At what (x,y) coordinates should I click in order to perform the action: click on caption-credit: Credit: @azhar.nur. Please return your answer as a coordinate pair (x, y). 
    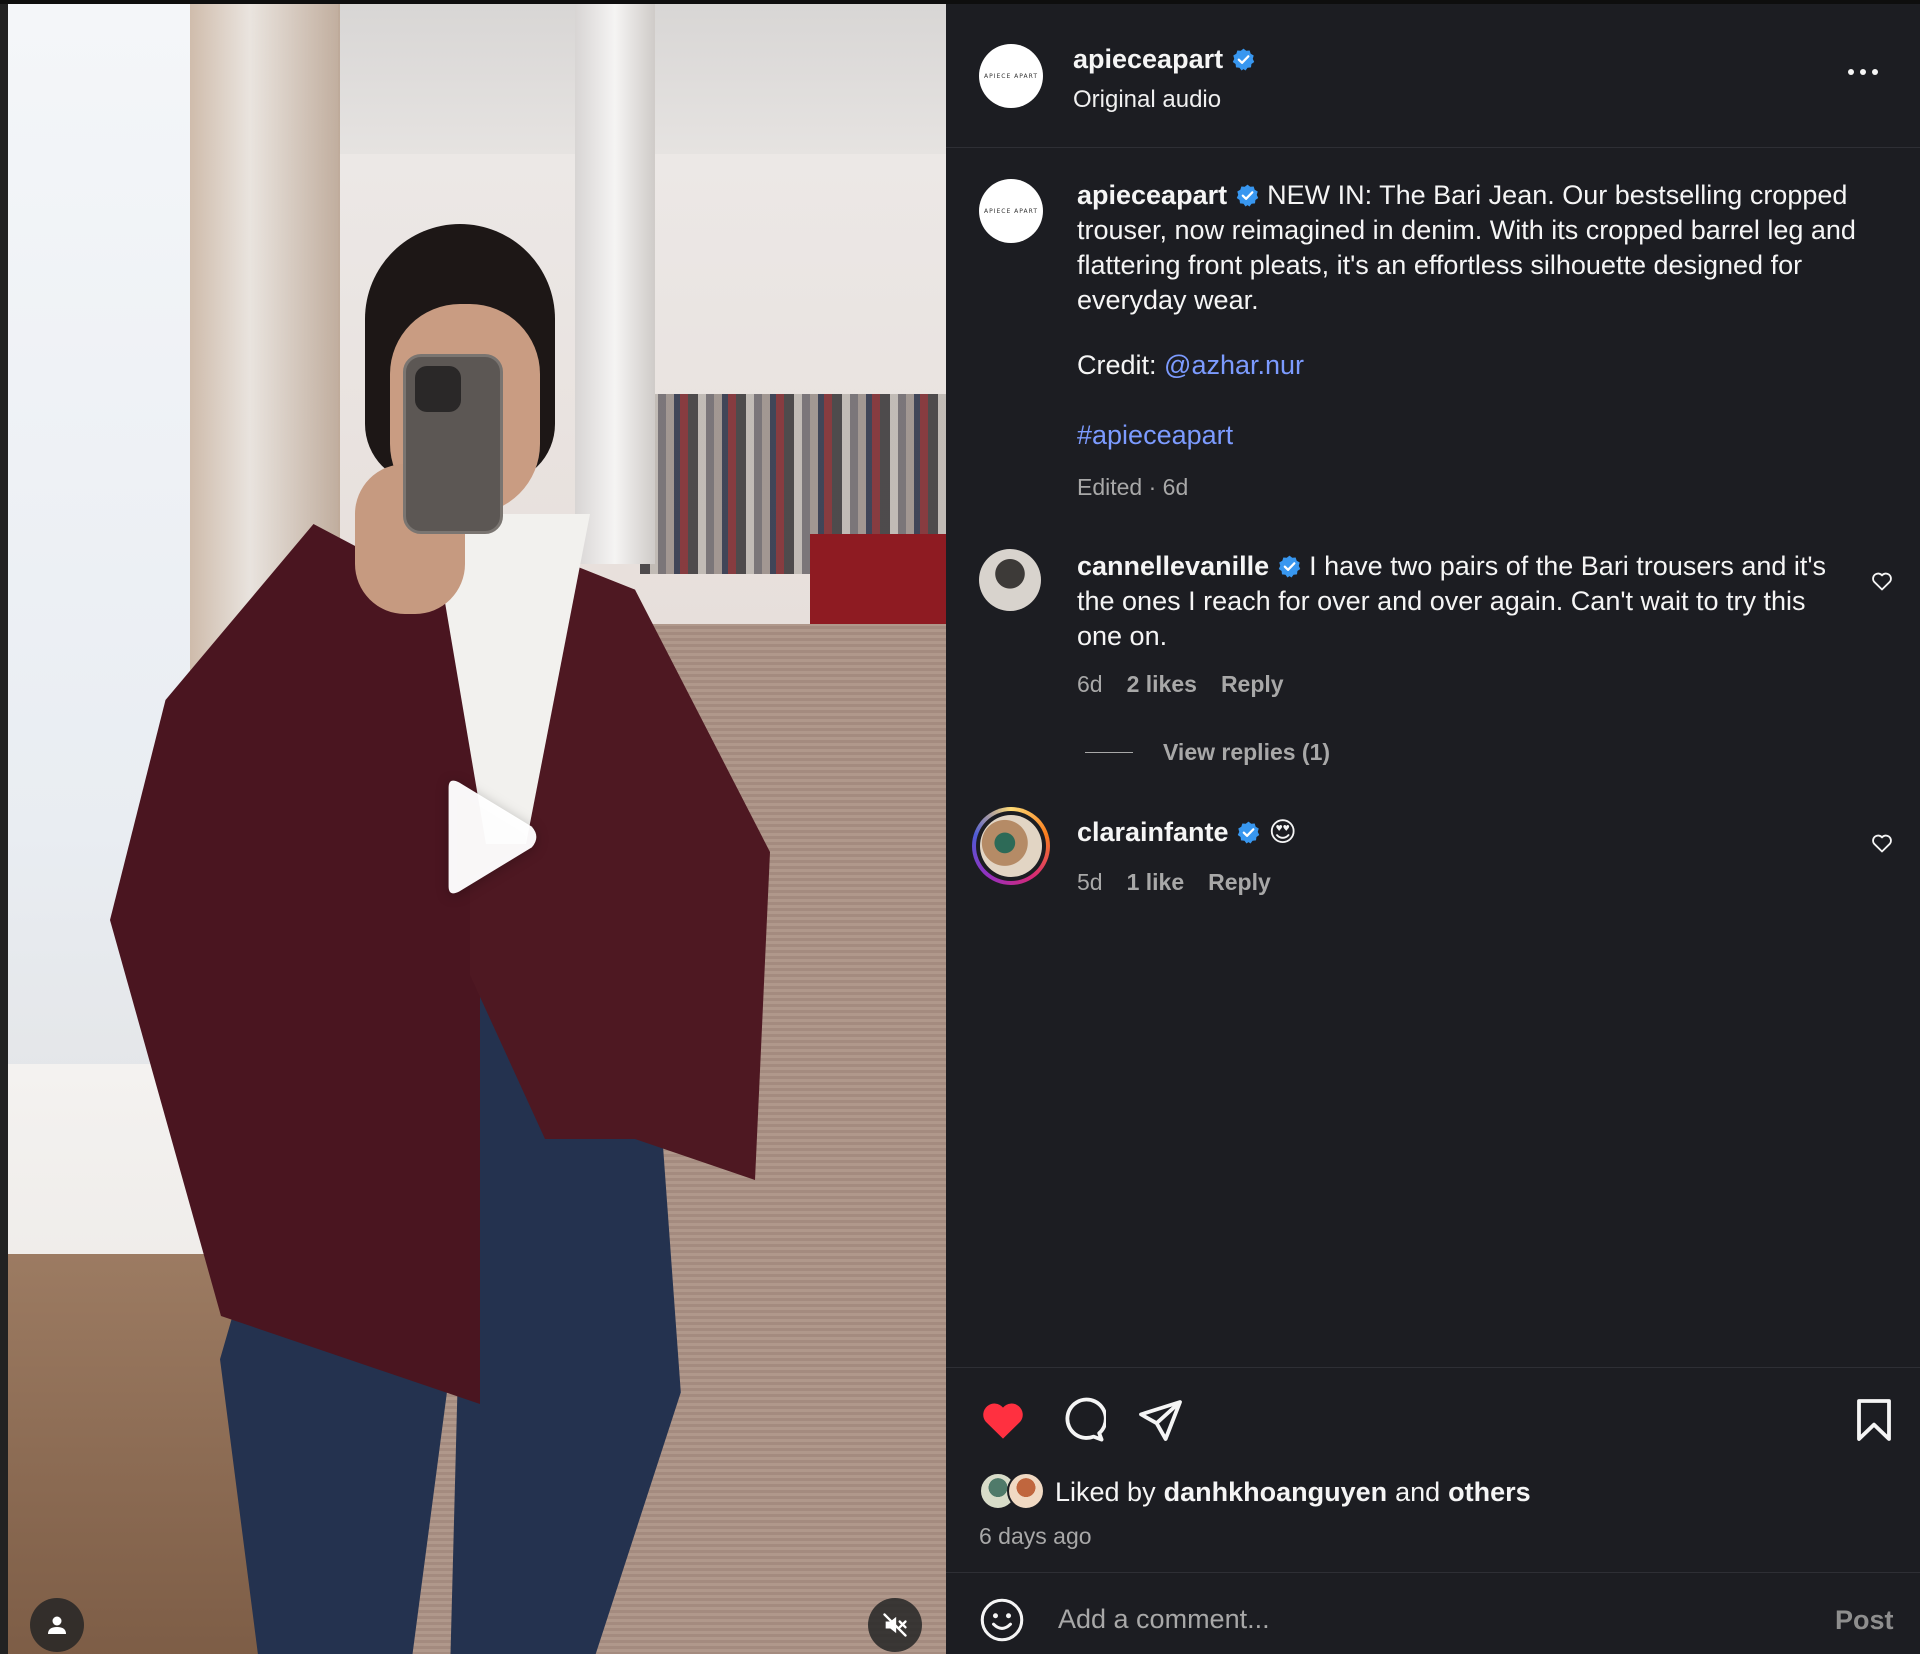
    Looking at the image, I should click on (1190, 365).